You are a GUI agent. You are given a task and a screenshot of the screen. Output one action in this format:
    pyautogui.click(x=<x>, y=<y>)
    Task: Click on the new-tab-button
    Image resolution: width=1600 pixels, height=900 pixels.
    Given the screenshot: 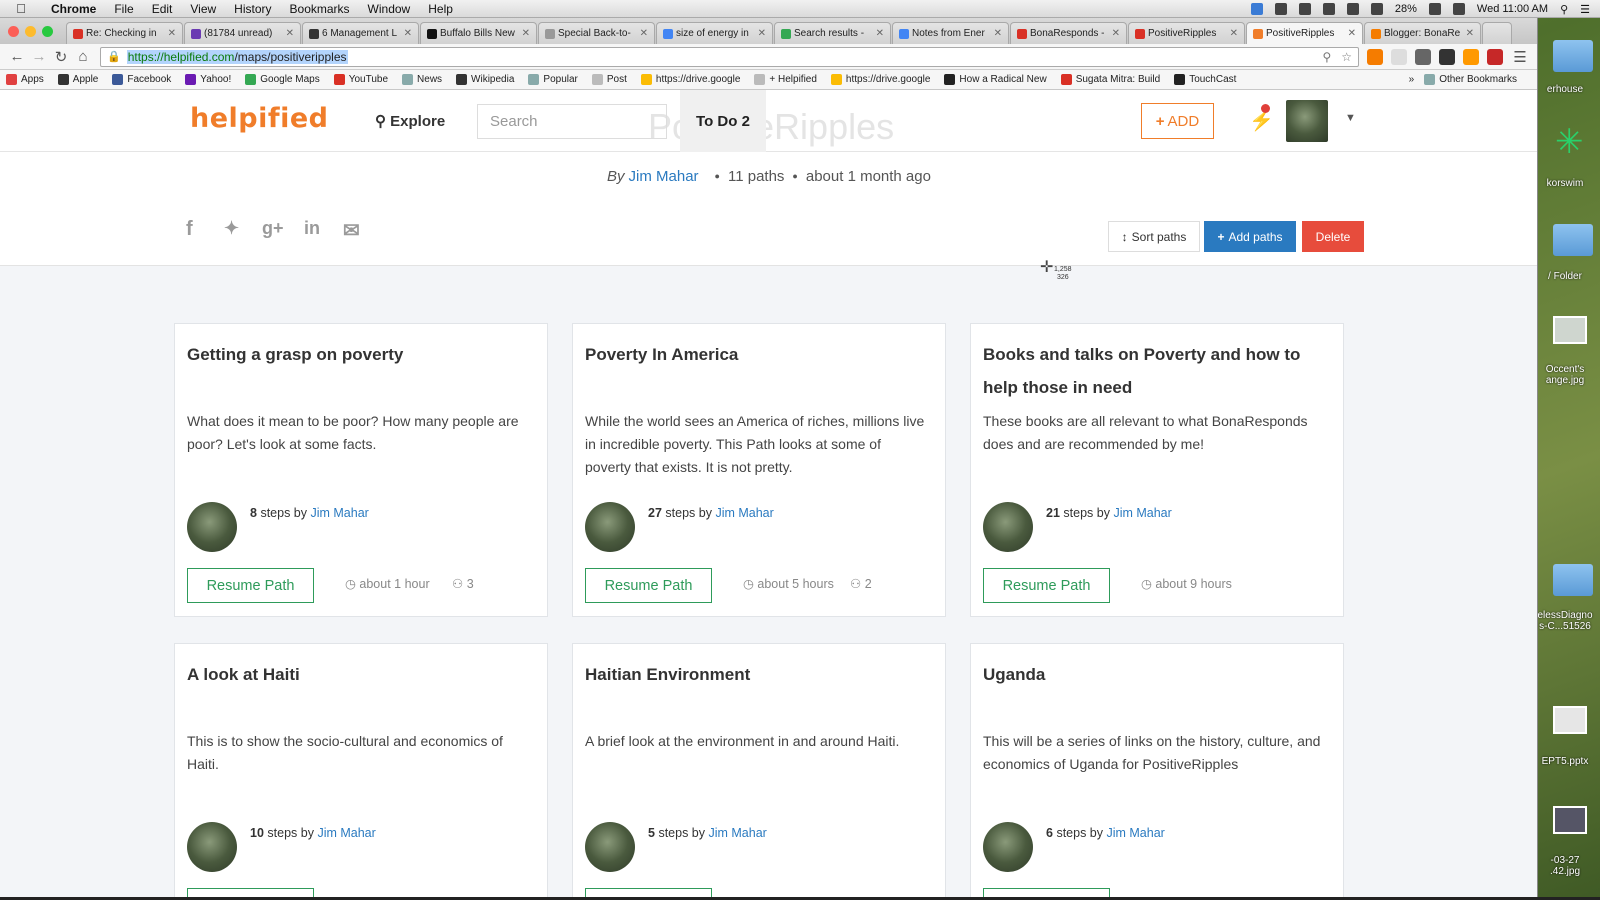 What is the action you would take?
    pyautogui.click(x=1497, y=33)
    